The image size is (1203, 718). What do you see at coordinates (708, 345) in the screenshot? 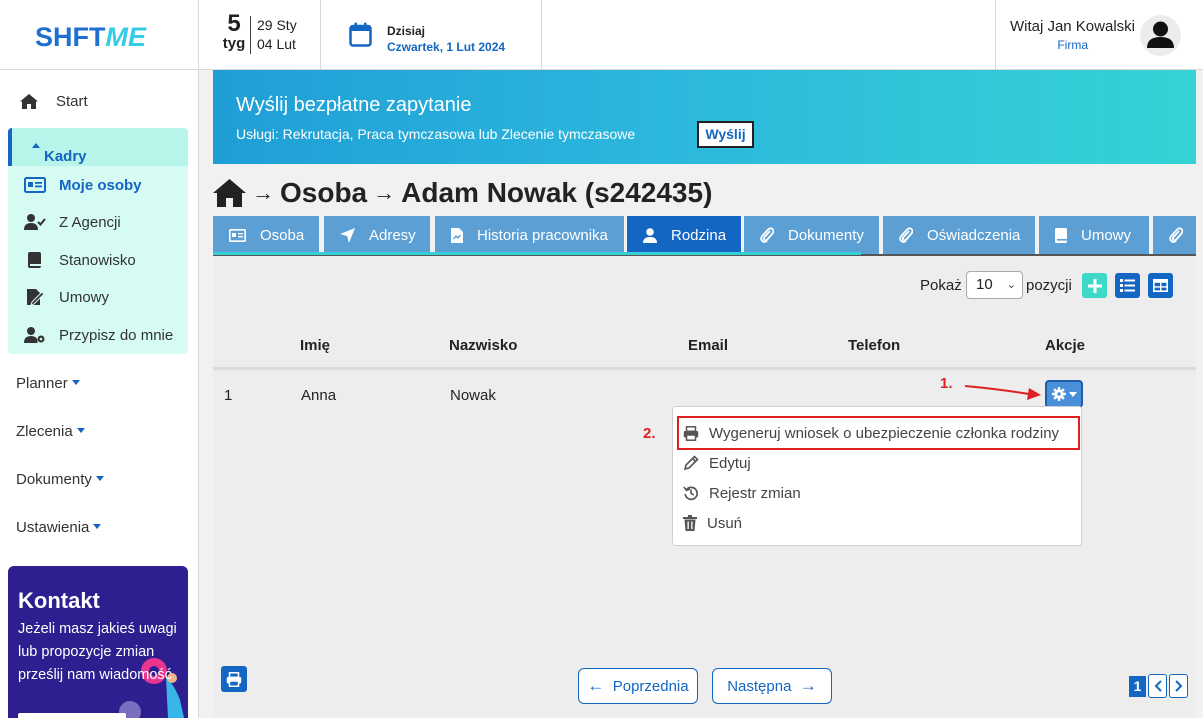
I see `column-header-email: Email` at bounding box center [708, 345].